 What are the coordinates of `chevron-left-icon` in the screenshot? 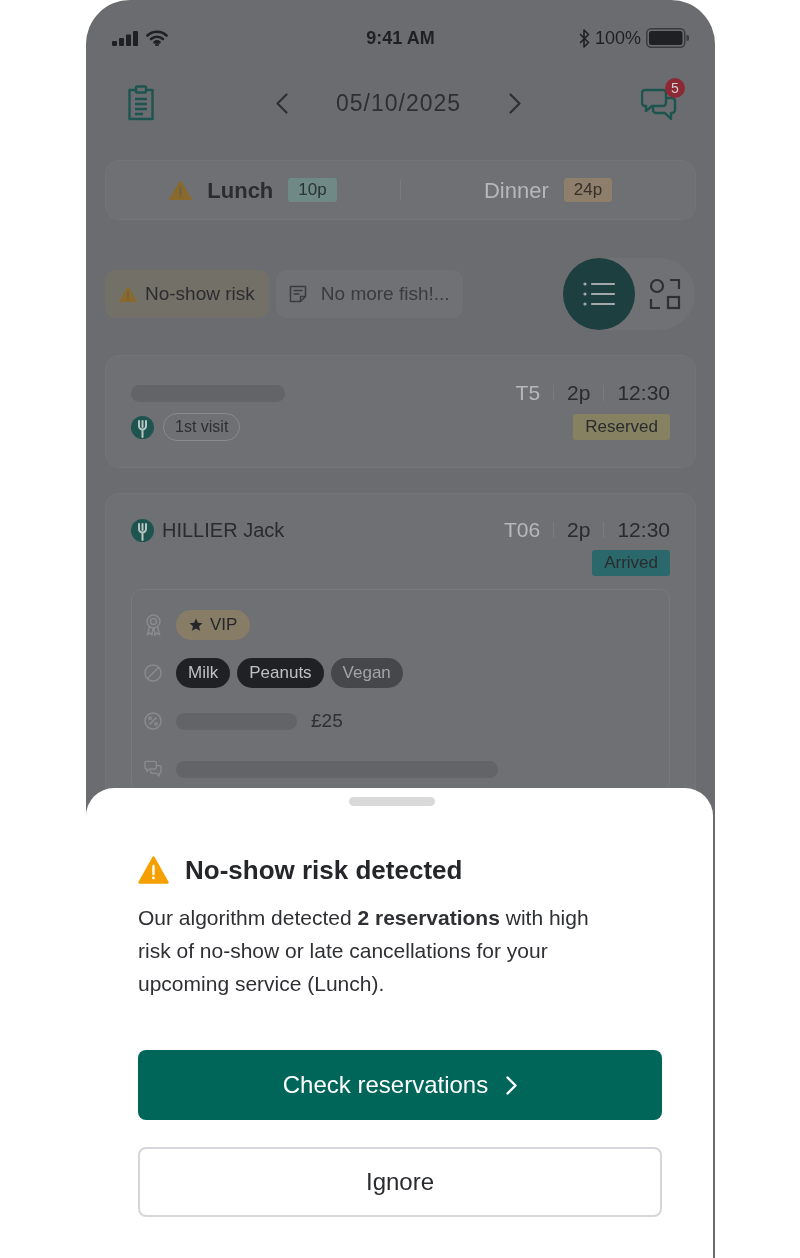 It's located at (281, 103).